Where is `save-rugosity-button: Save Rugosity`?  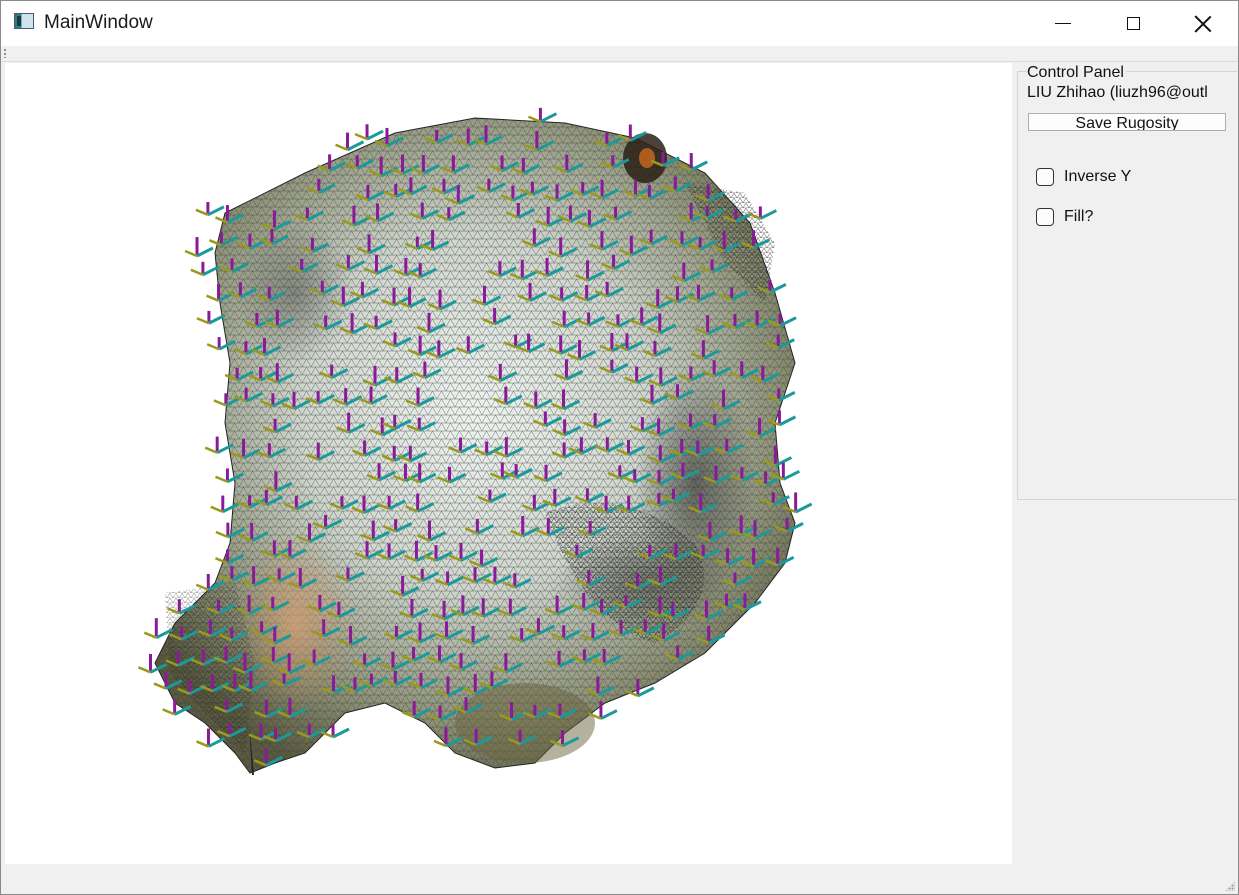
save-rugosity-button: Save Rugosity is located at coordinates (1127, 122).